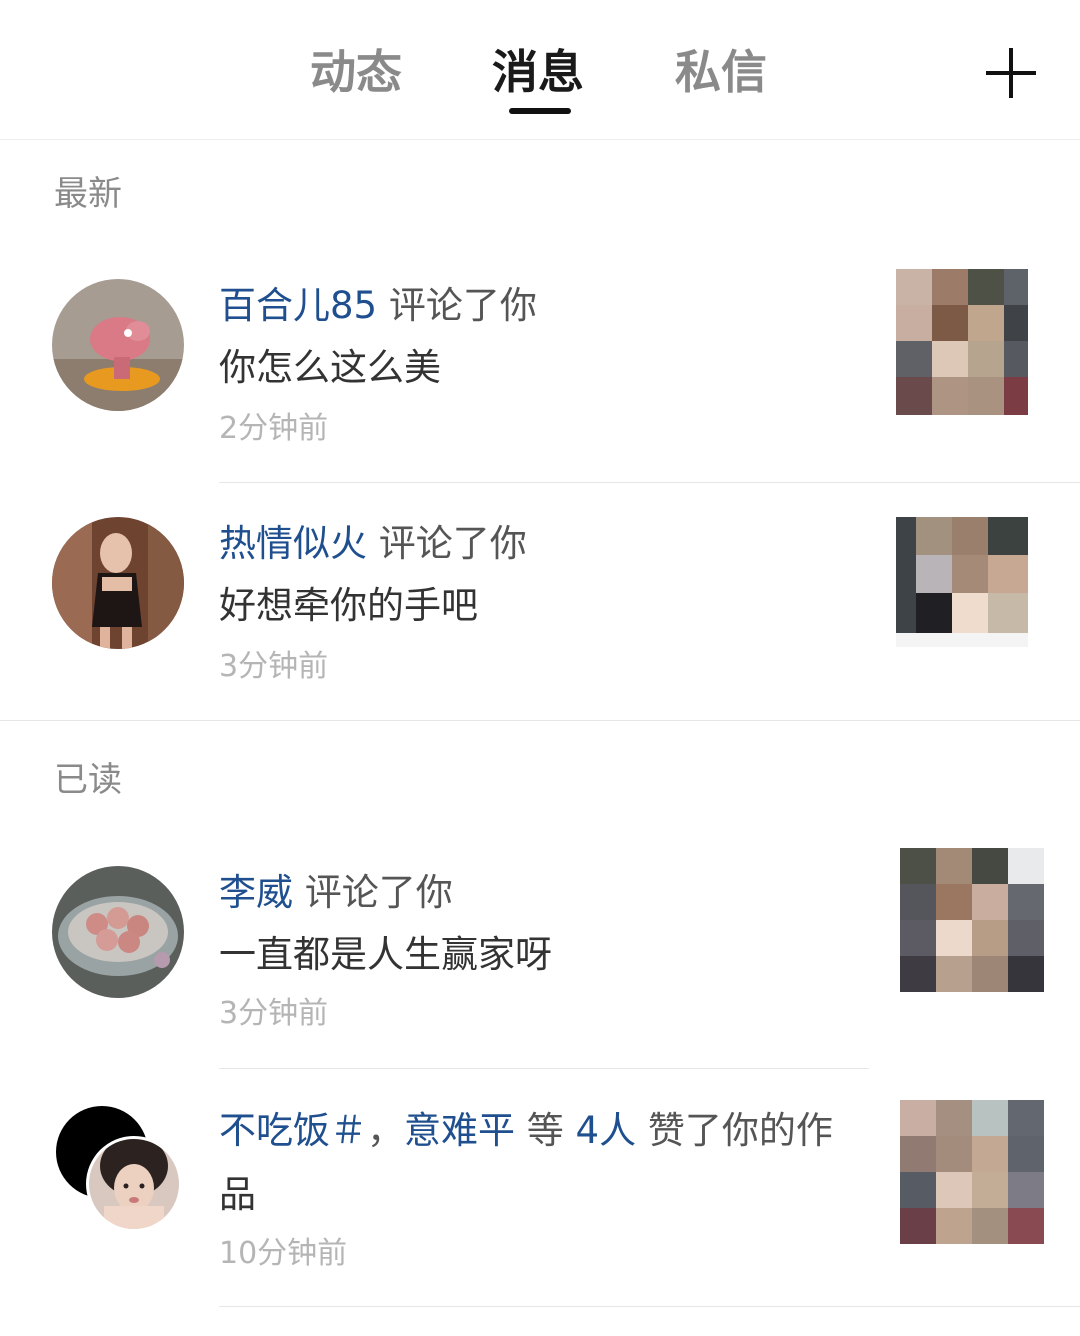 This screenshot has width=1080, height=1336. I want to click on username: 百合儿85, so click(298, 305).